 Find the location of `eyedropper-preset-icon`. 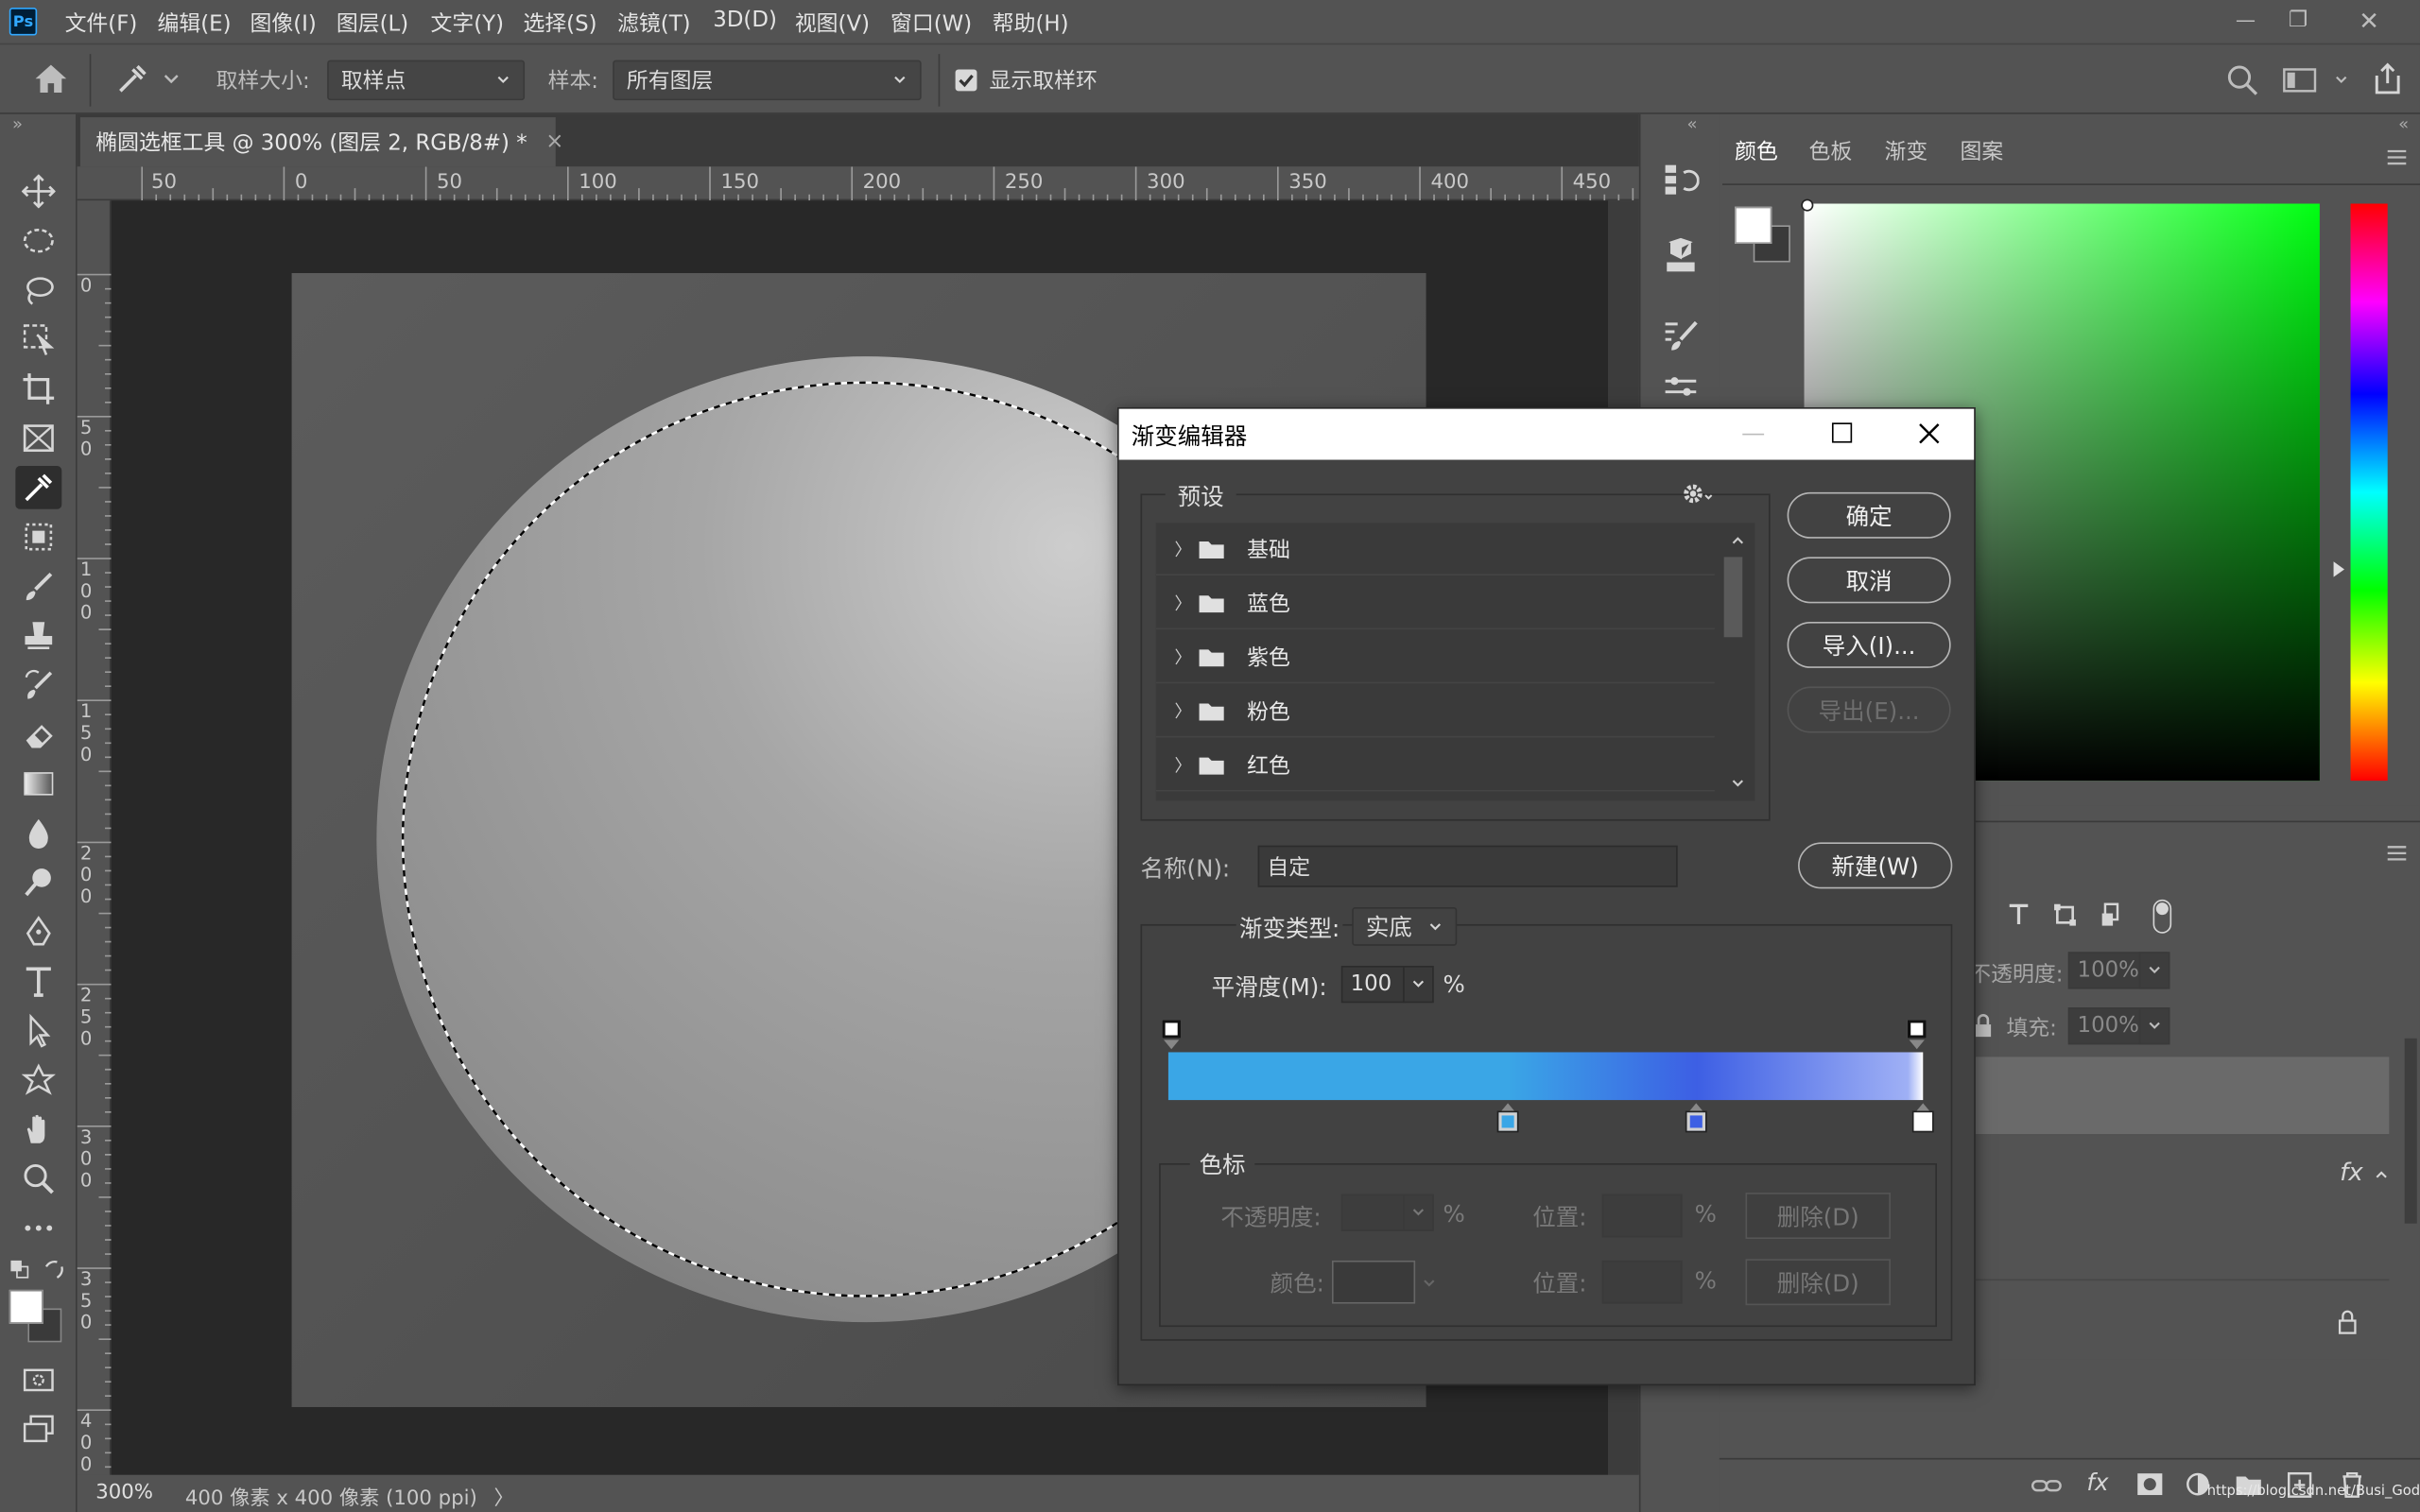

eyedropper-preset-icon is located at coordinates (148, 78).